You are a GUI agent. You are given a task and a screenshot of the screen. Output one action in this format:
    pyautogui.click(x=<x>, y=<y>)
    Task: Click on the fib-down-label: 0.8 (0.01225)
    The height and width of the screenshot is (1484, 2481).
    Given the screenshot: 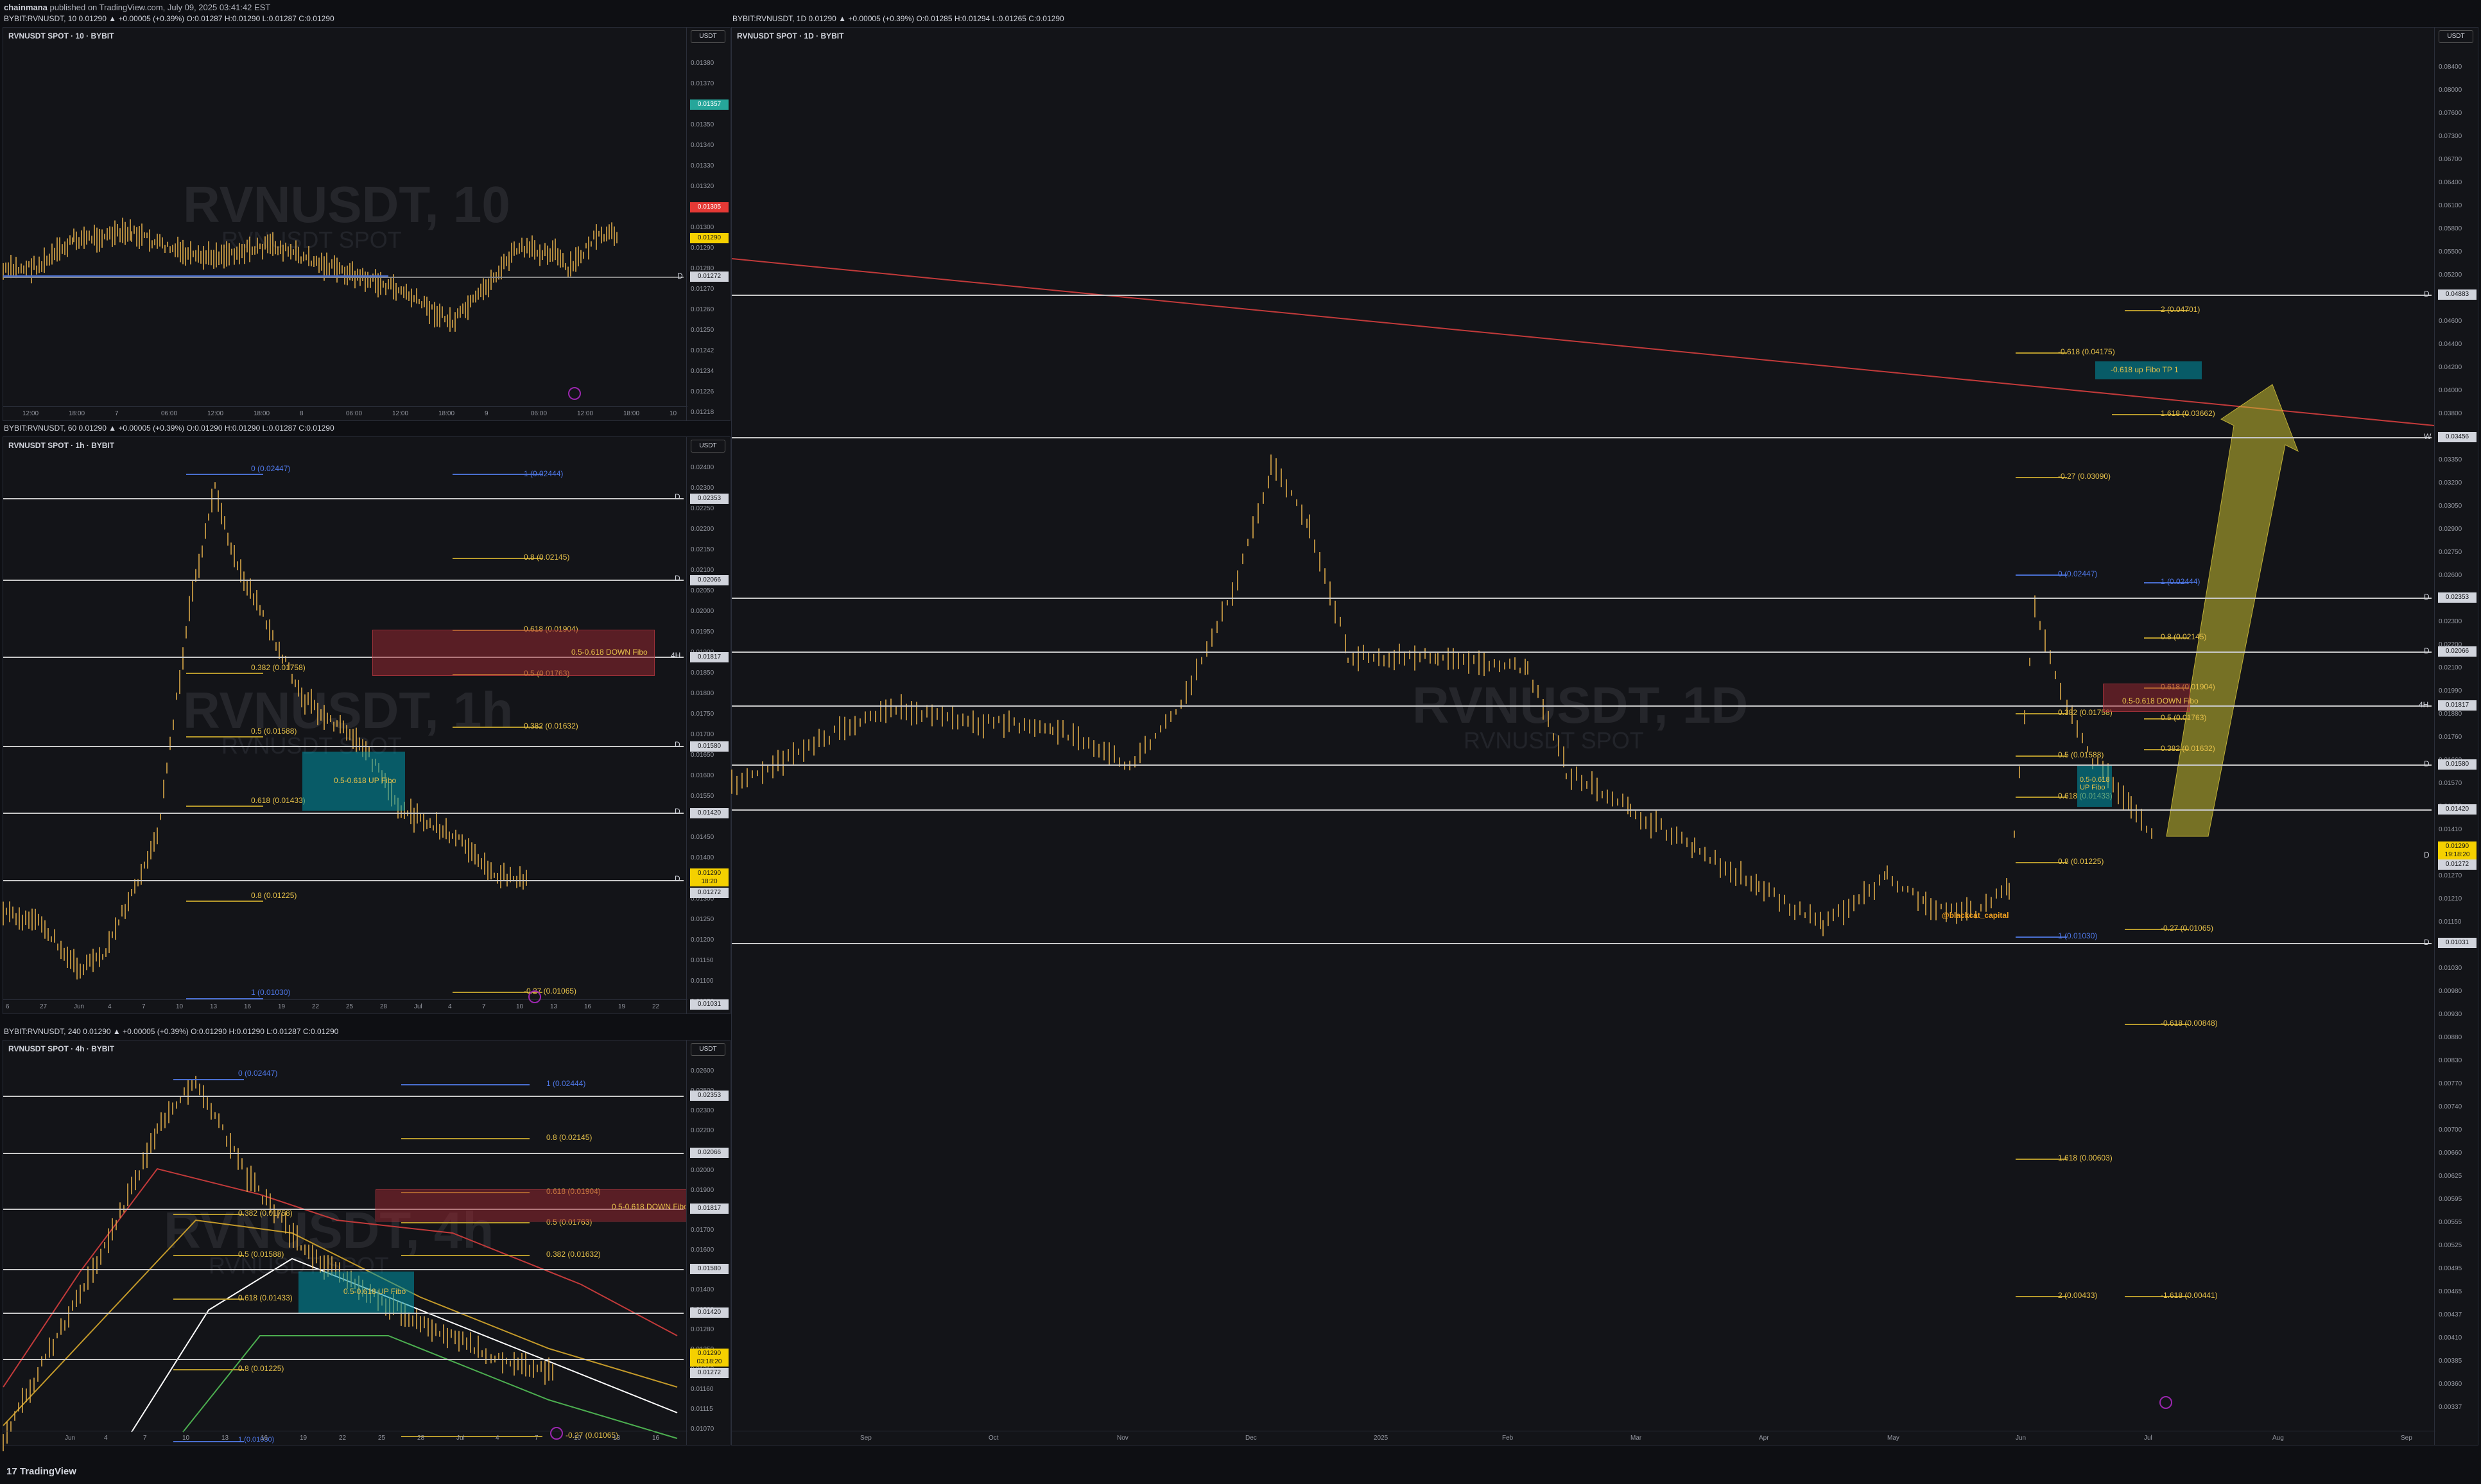 What is the action you would take?
    pyautogui.click(x=274, y=895)
    